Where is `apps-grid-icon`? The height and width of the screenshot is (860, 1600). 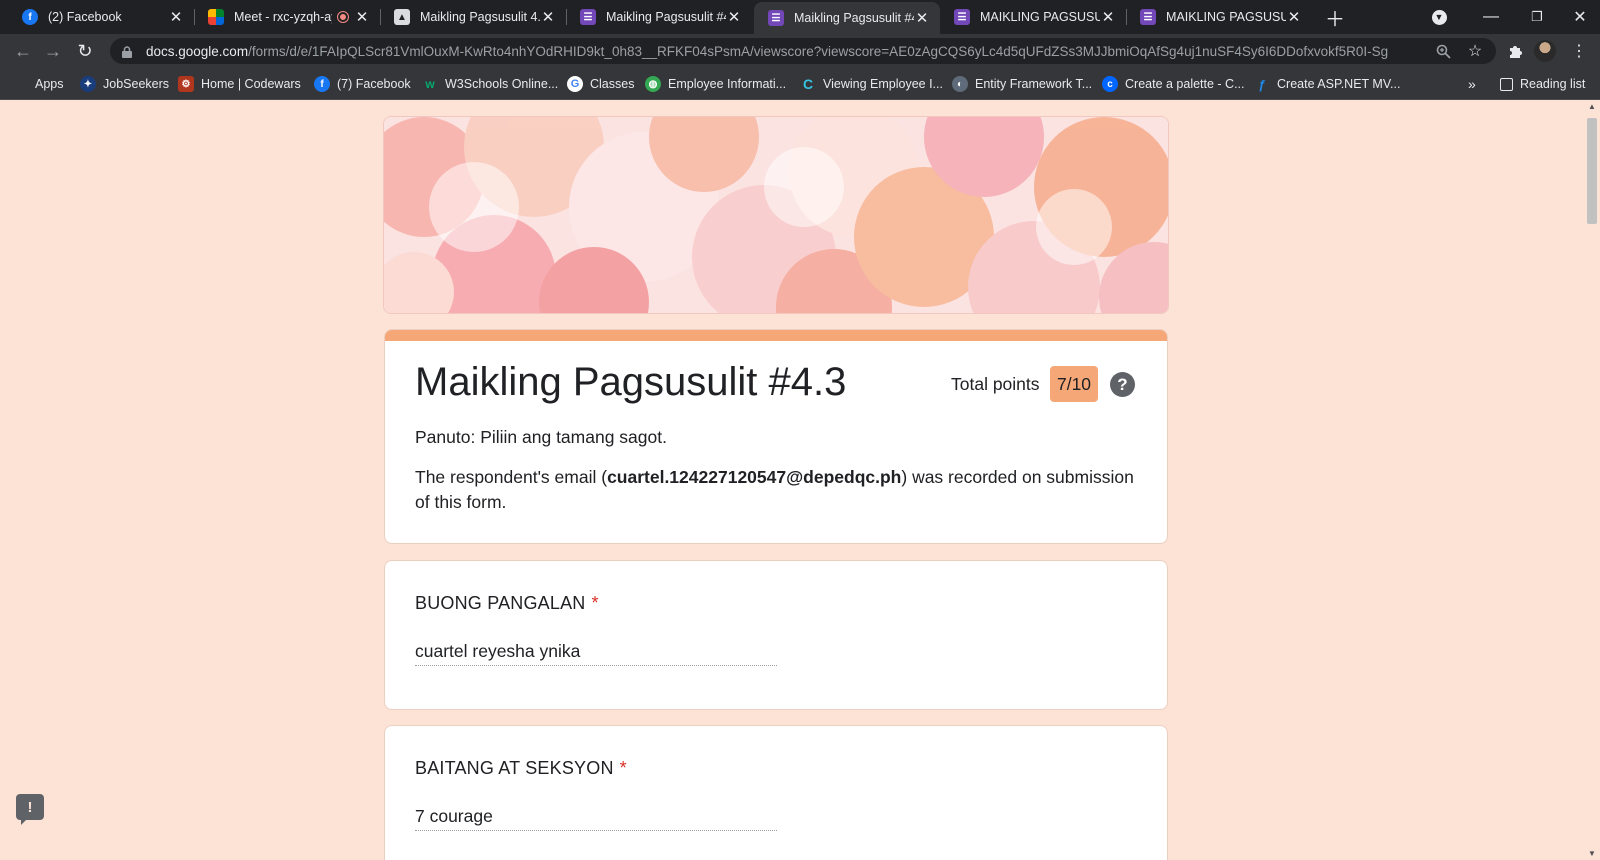
apps-grid-icon is located at coordinates (21, 84).